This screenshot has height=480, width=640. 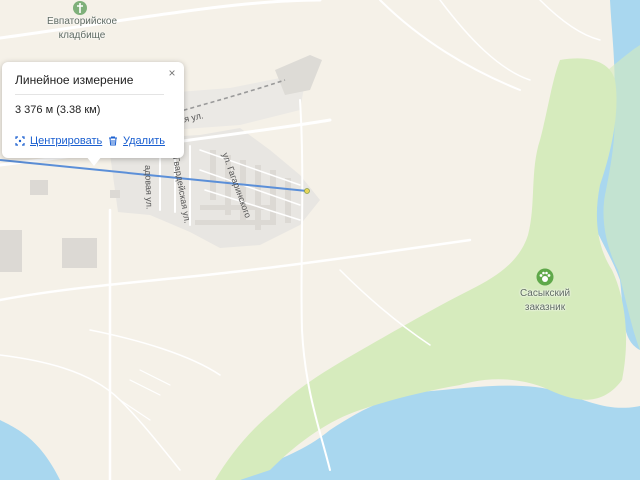 I want to click on reserve-label: Сасыкский заказник, so click(x=545, y=301).